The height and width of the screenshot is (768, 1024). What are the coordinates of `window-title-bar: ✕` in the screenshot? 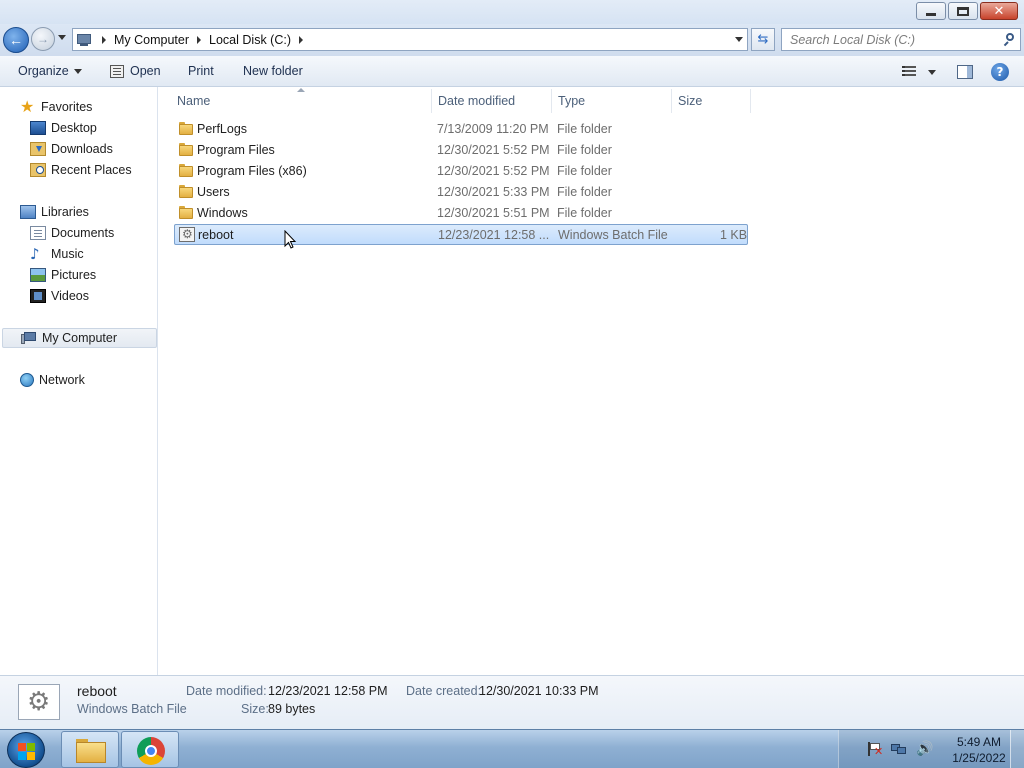 It's located at (512, 12).